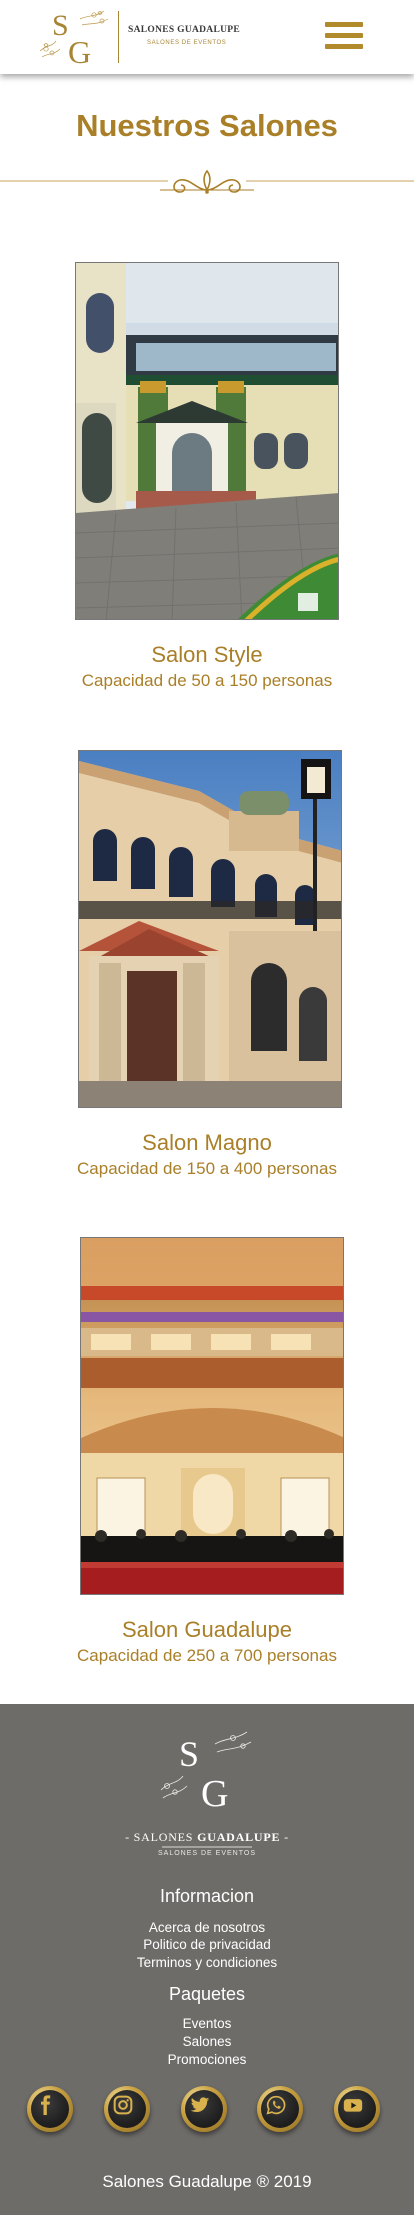  I want to click on salon-style-name: Salon Style, so click(207, 655).